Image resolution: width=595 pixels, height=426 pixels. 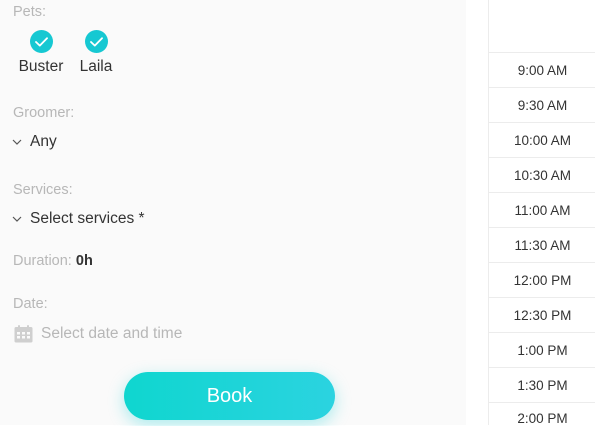 I want to click on pets-label: Pets:, so click(x=30, y=12).